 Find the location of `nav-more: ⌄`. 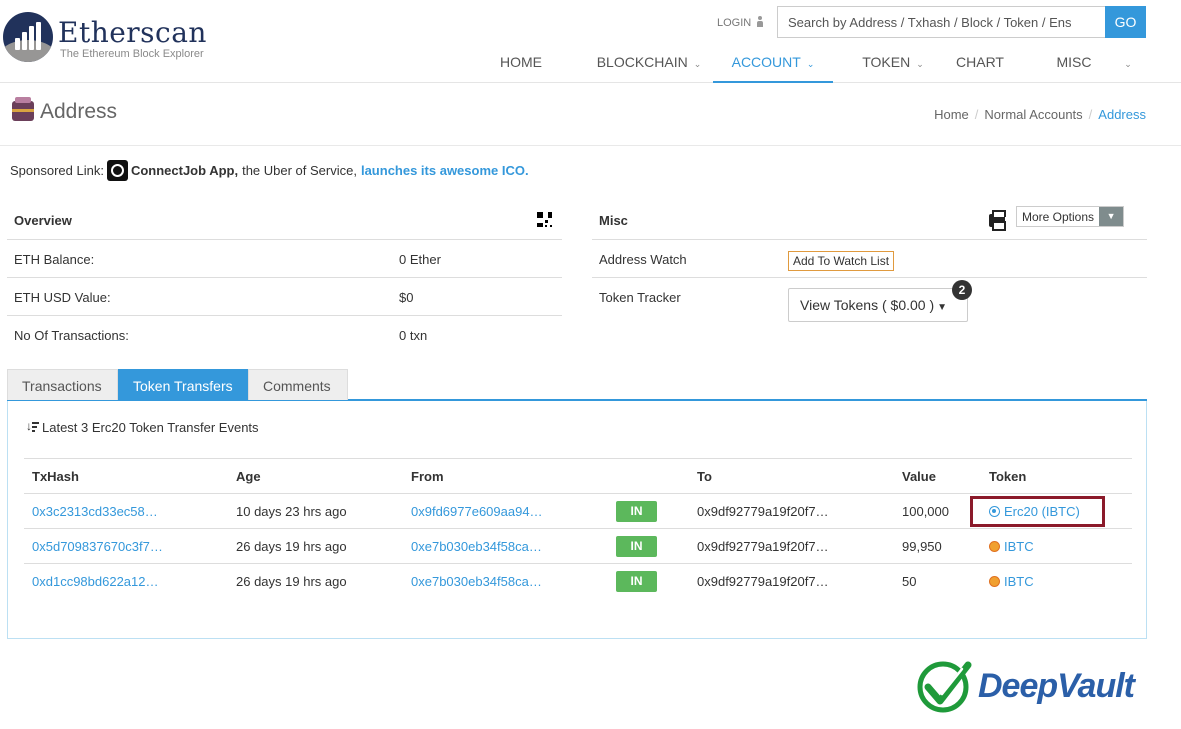

nav-more: ⌄ is located at coordinates (1128, 63).